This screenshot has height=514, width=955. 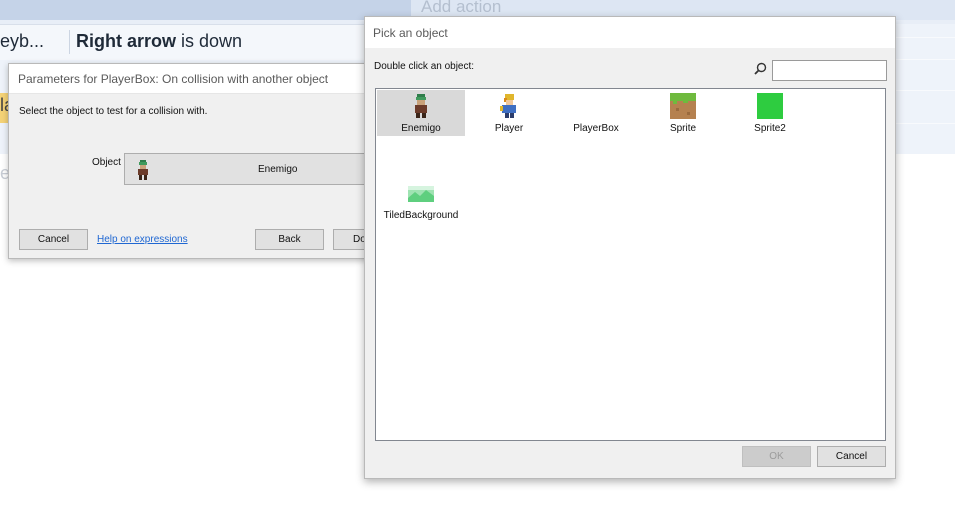 I want to click on condition-key-rest: is down, so click(x=209, y=41).